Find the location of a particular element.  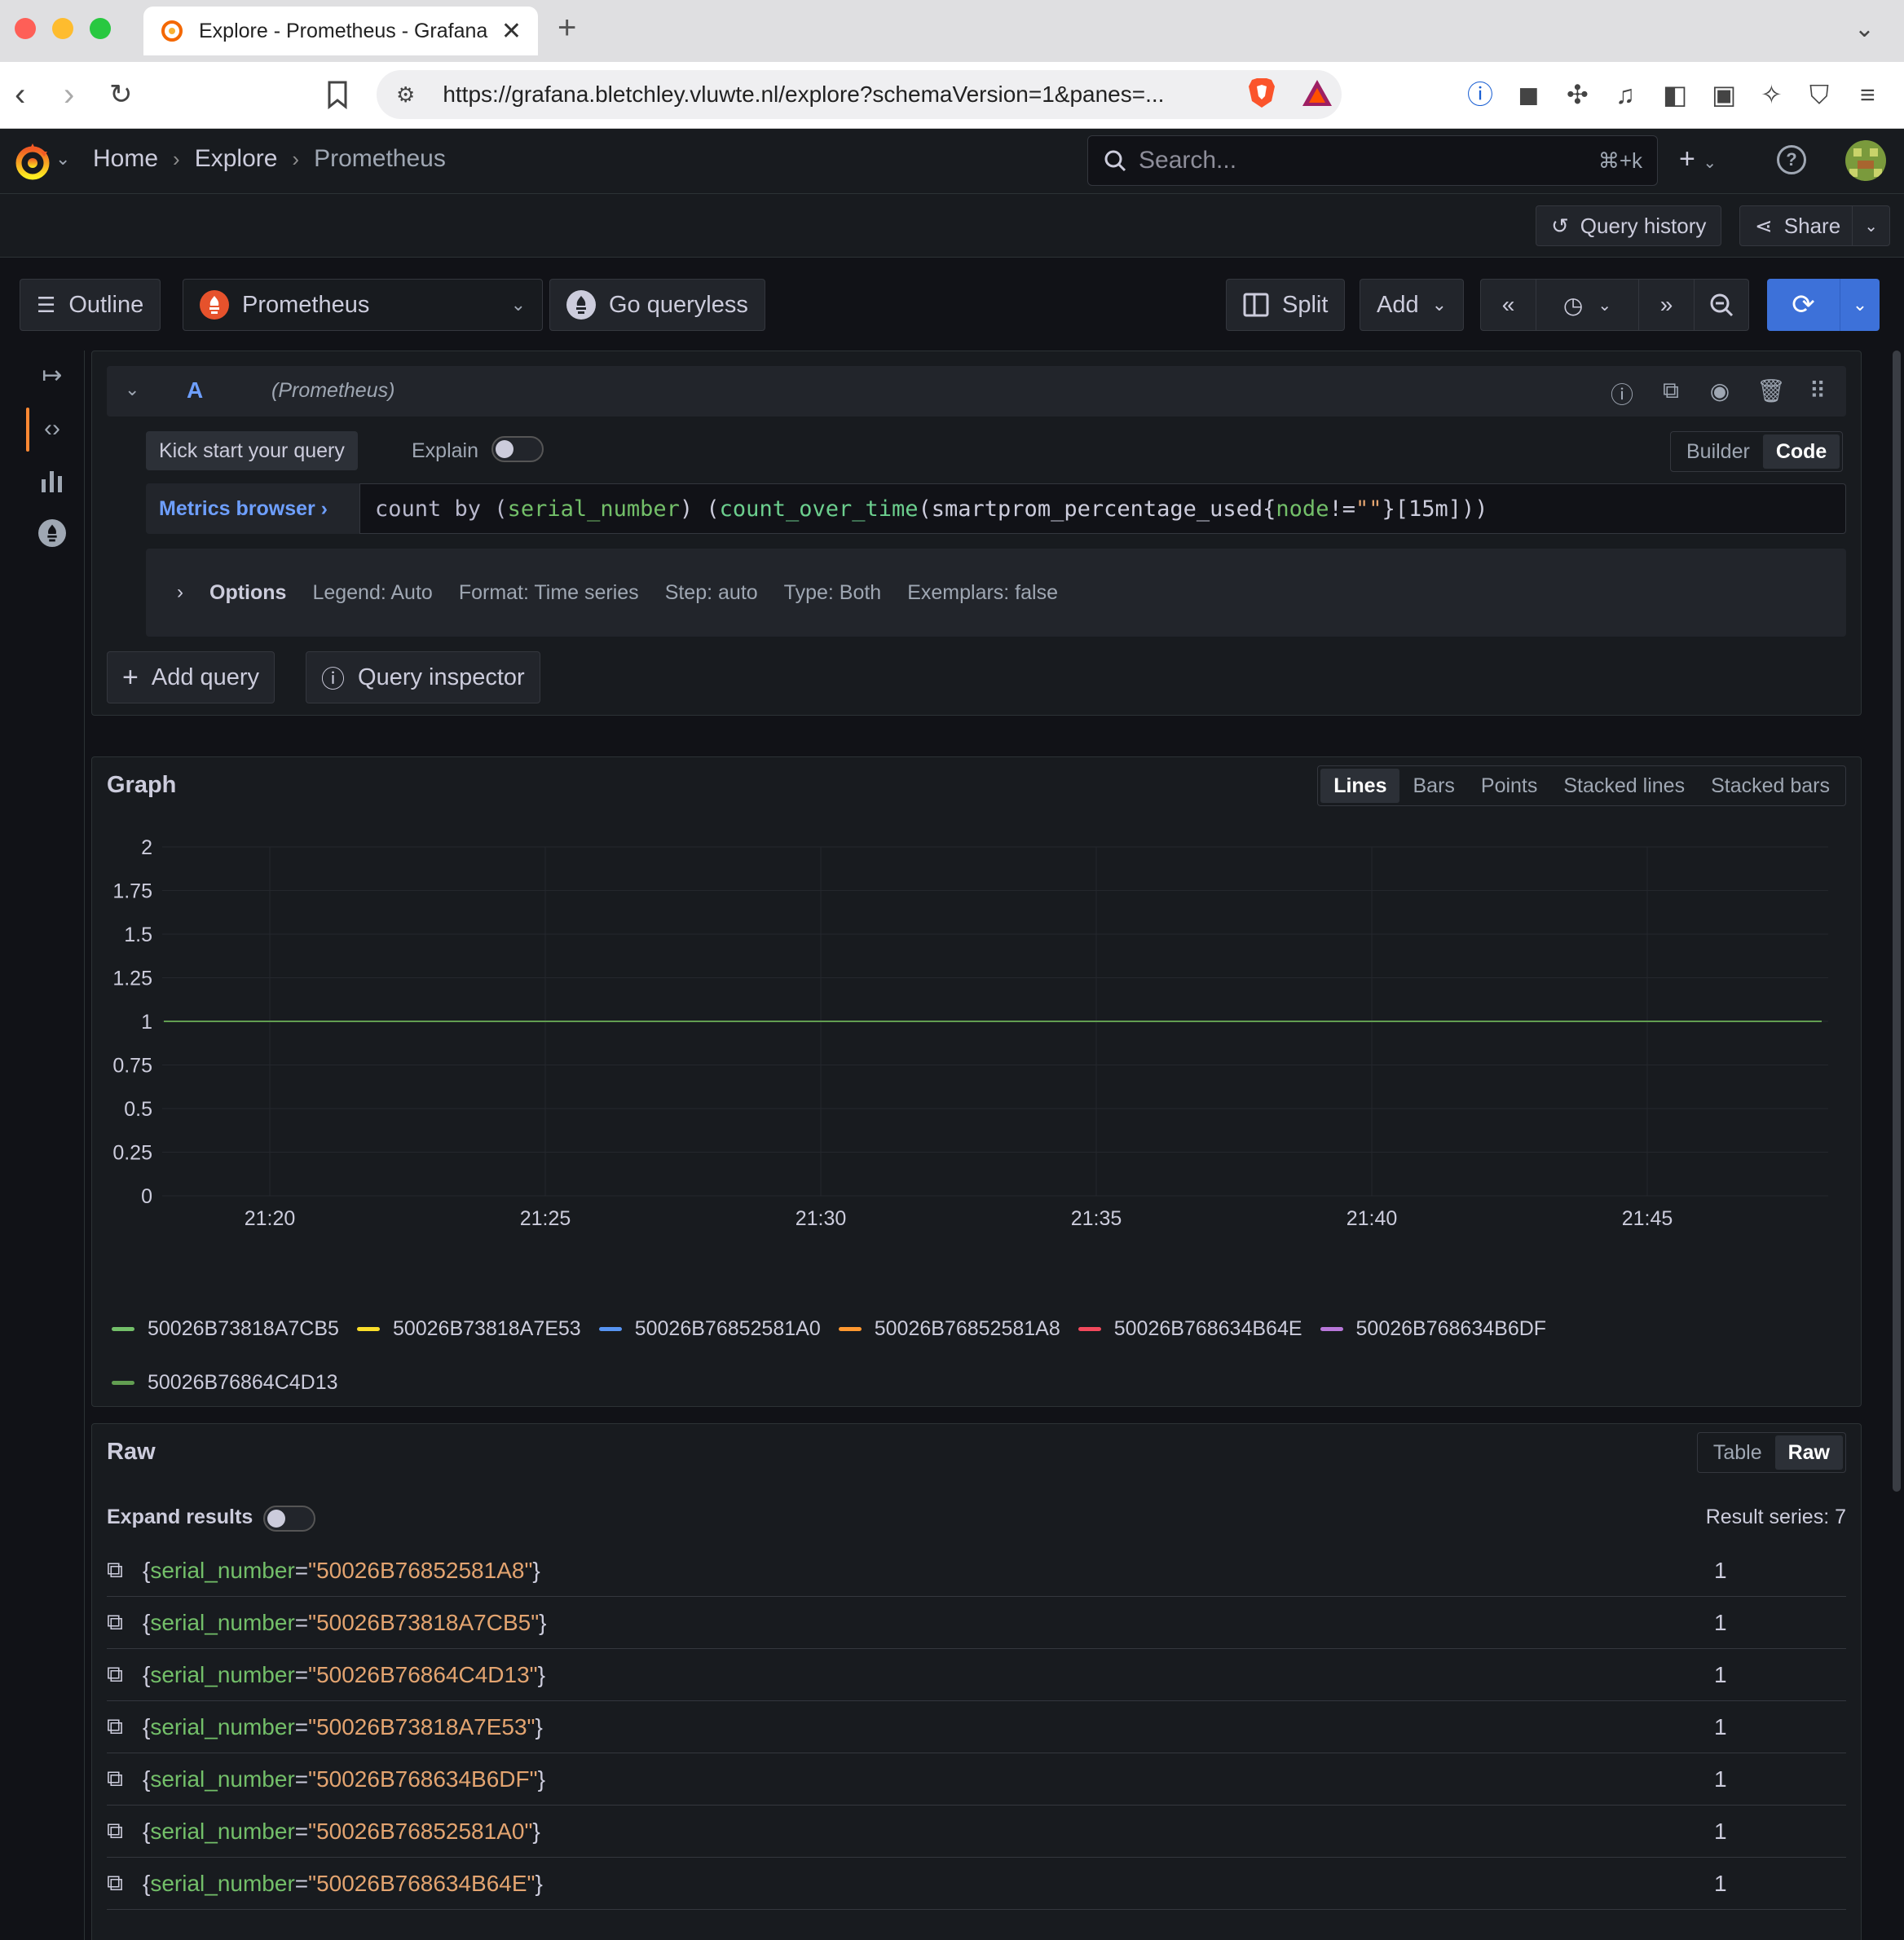

series-labels: {serial_number="50026B76864C4D13"} is located at coordinates (344, 1674).